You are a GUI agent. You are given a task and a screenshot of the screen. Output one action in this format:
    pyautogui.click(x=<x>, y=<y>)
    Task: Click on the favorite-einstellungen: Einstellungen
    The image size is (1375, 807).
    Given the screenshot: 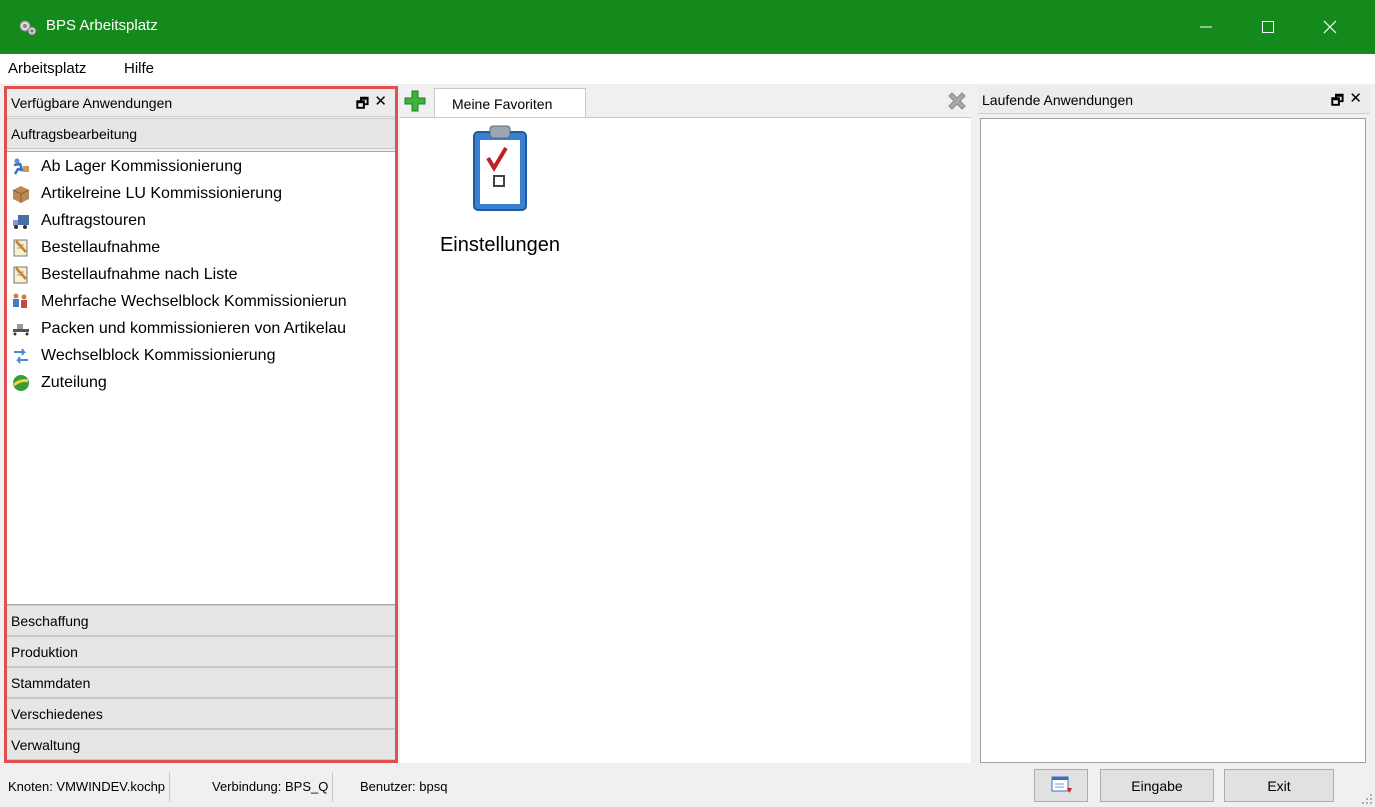 What is the action you would take?
    pyautogui.click(x=500, y=194)
    